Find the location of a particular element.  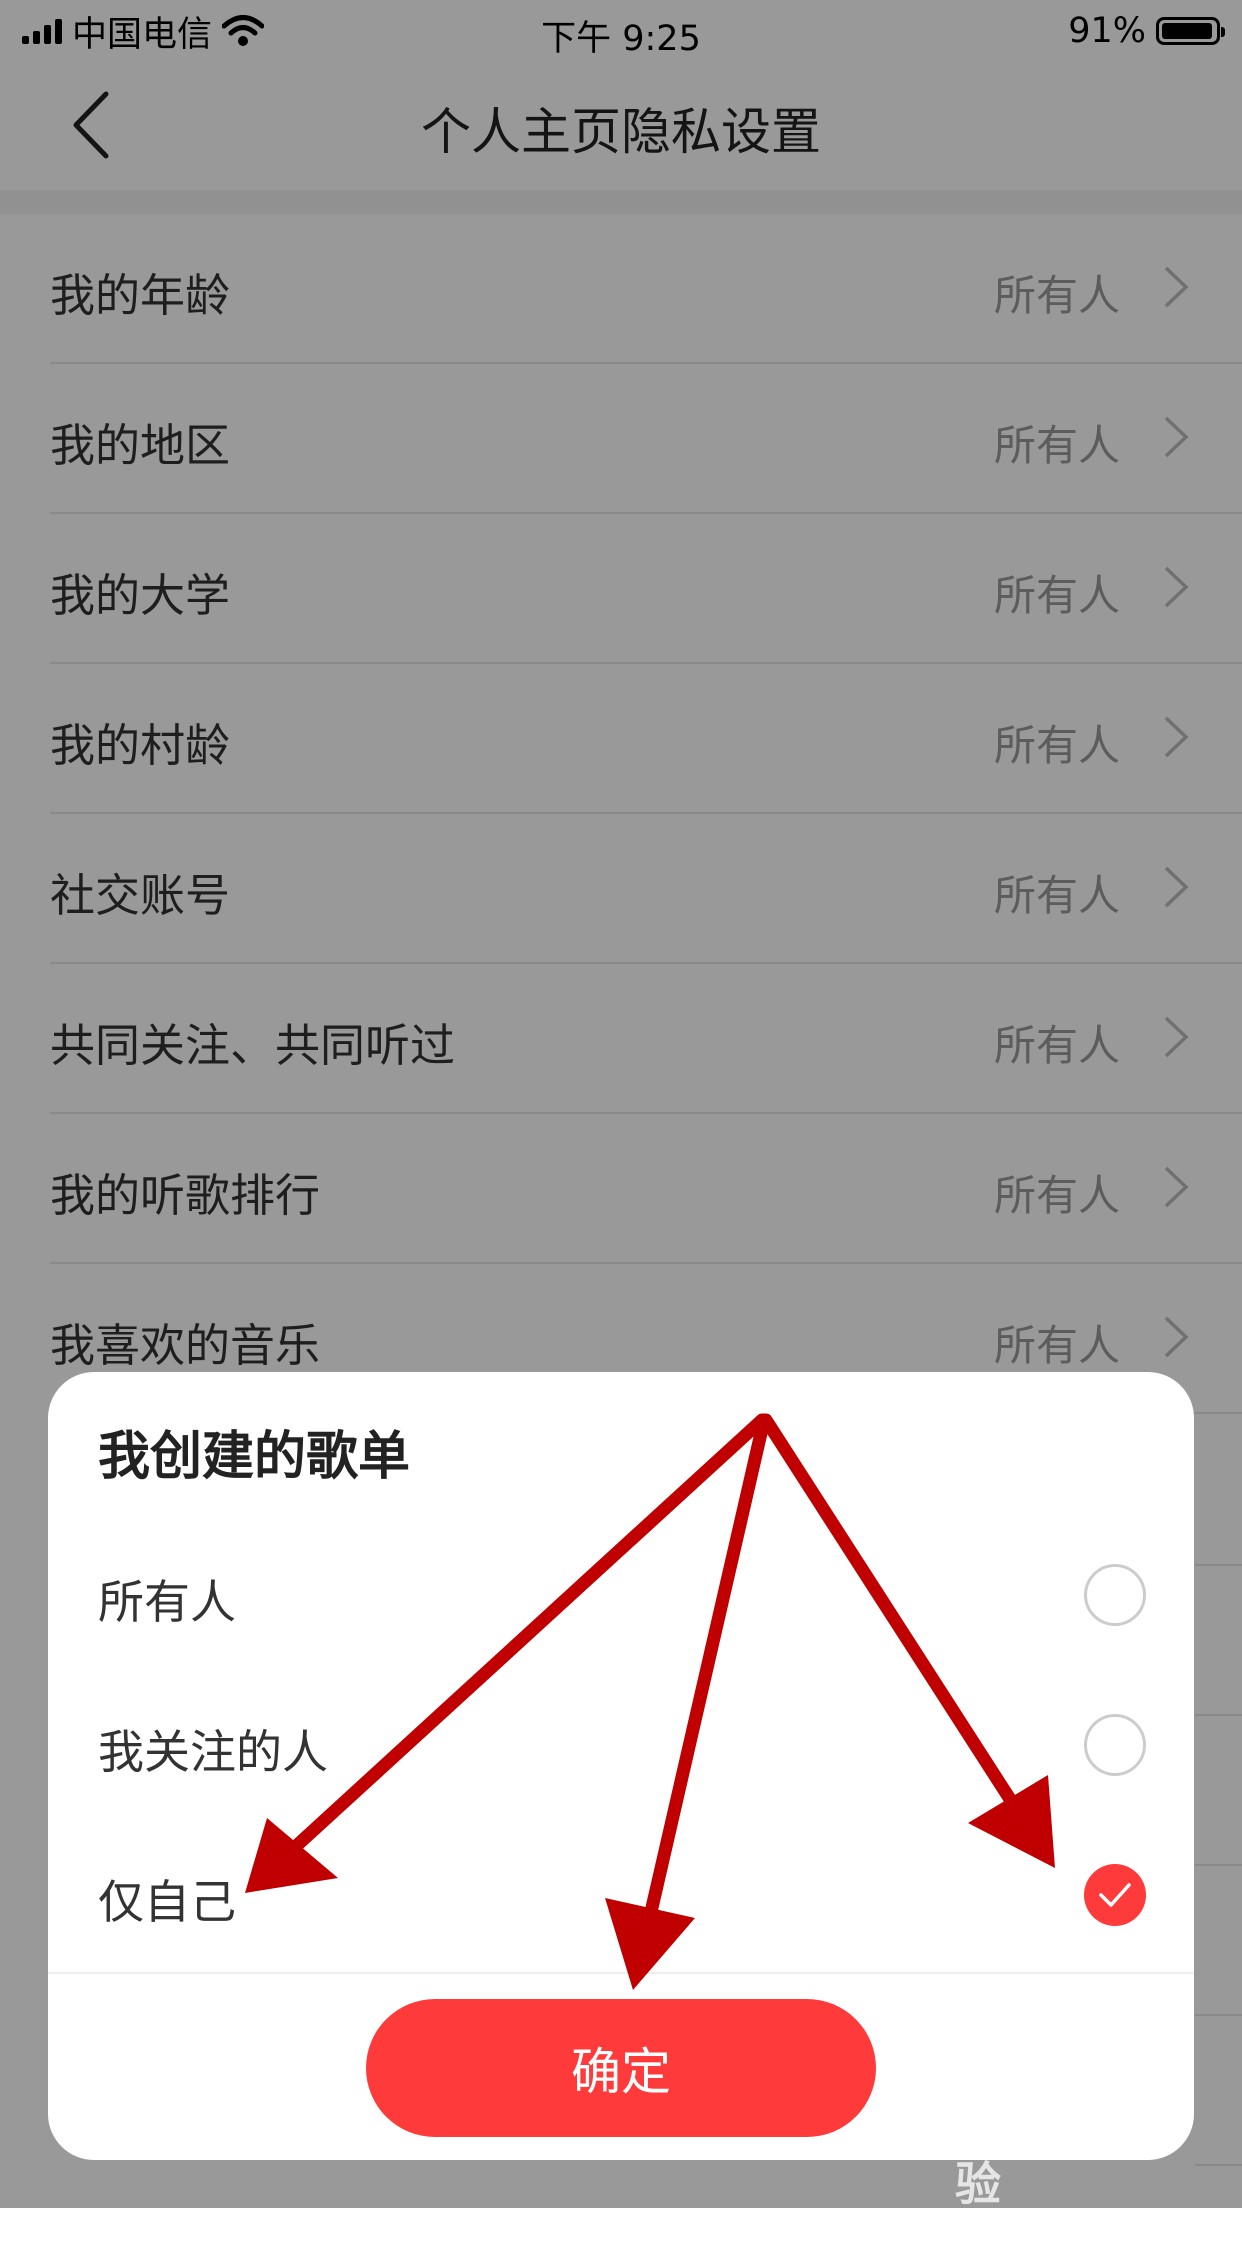

option-label: 仅自己 is located at coordinates (167, 1902).